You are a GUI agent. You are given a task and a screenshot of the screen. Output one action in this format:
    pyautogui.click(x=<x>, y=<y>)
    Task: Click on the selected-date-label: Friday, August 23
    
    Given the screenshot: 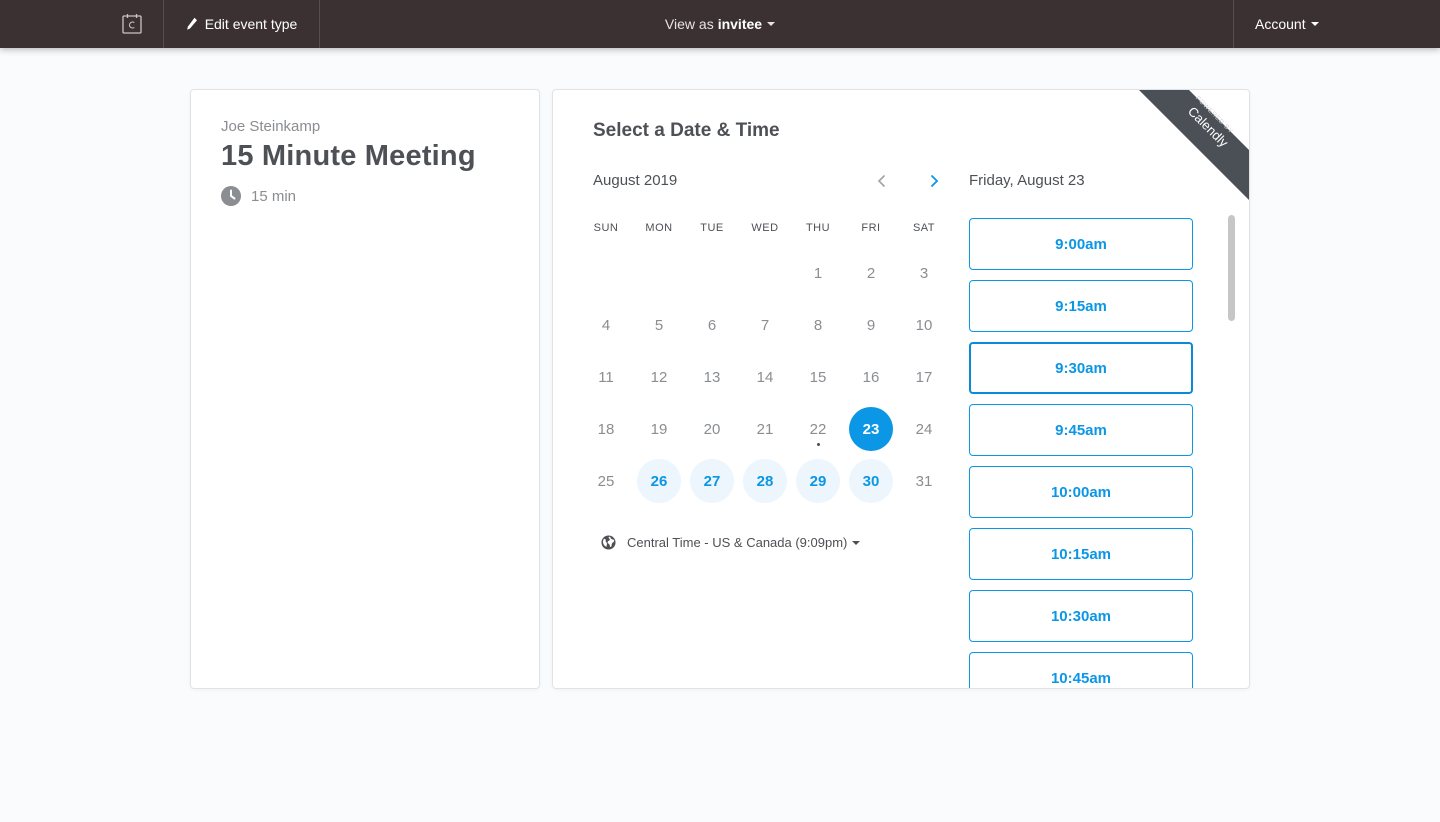 What is the action you would take?
    pyautogui.click(x=1027, y=180)
    